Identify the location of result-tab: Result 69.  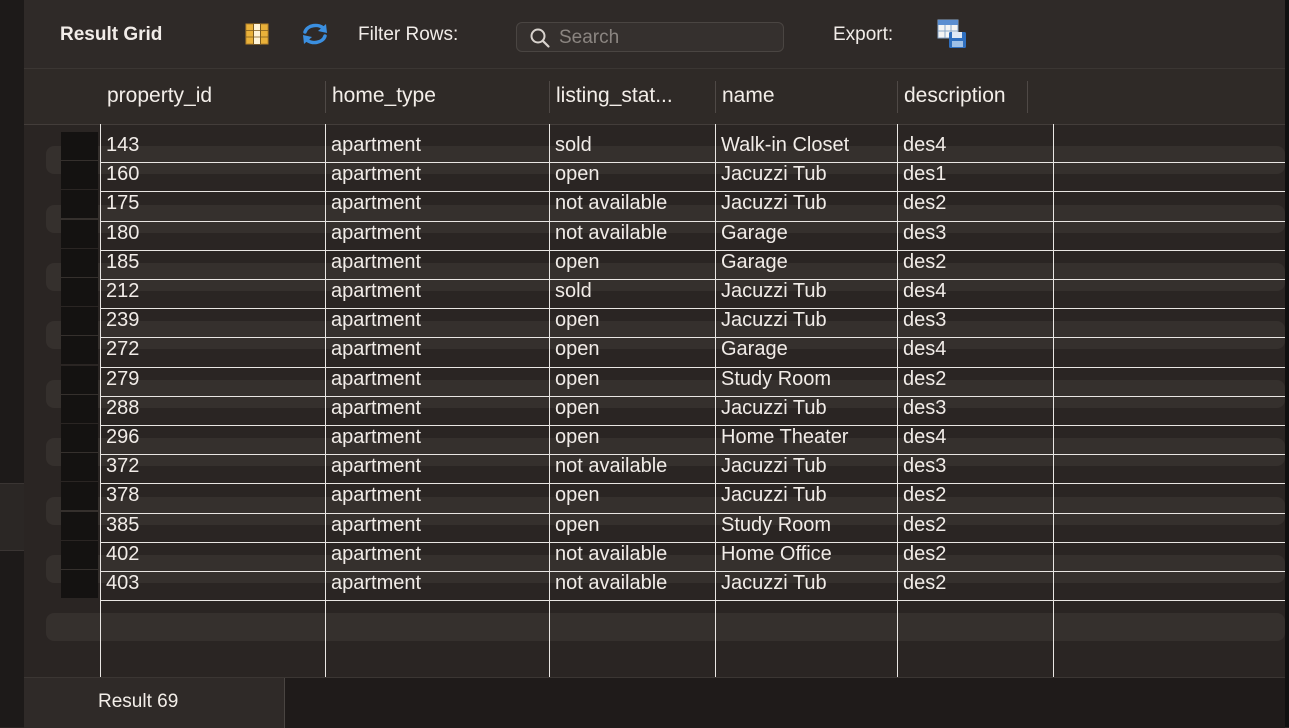
(154, 703).